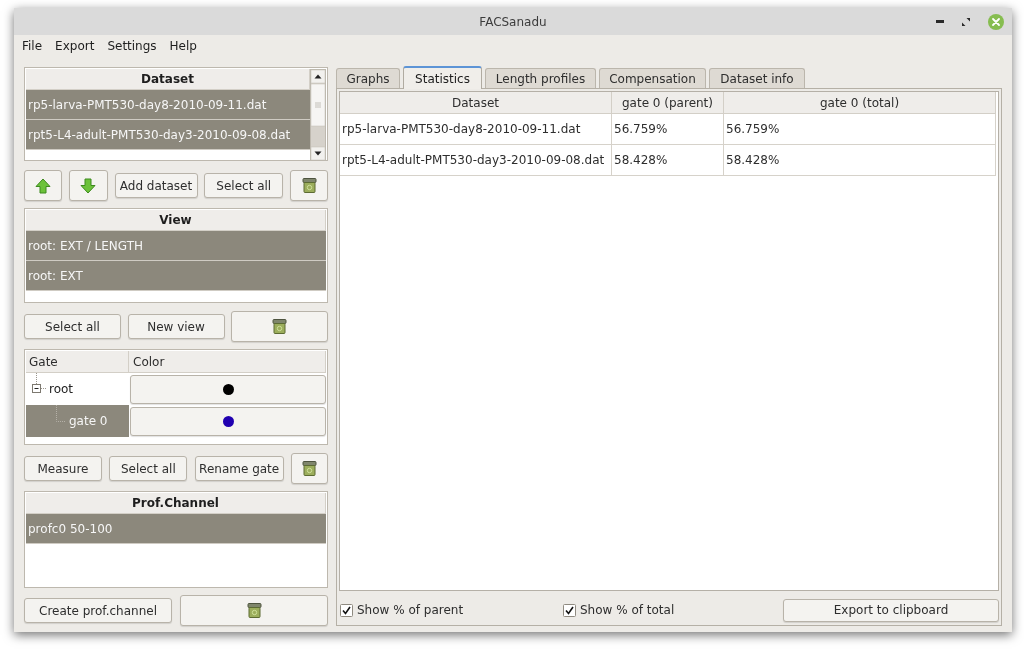 This screenshot has width=1024, height=649. I want to click on tab: Length profiles, so click(540, 78).